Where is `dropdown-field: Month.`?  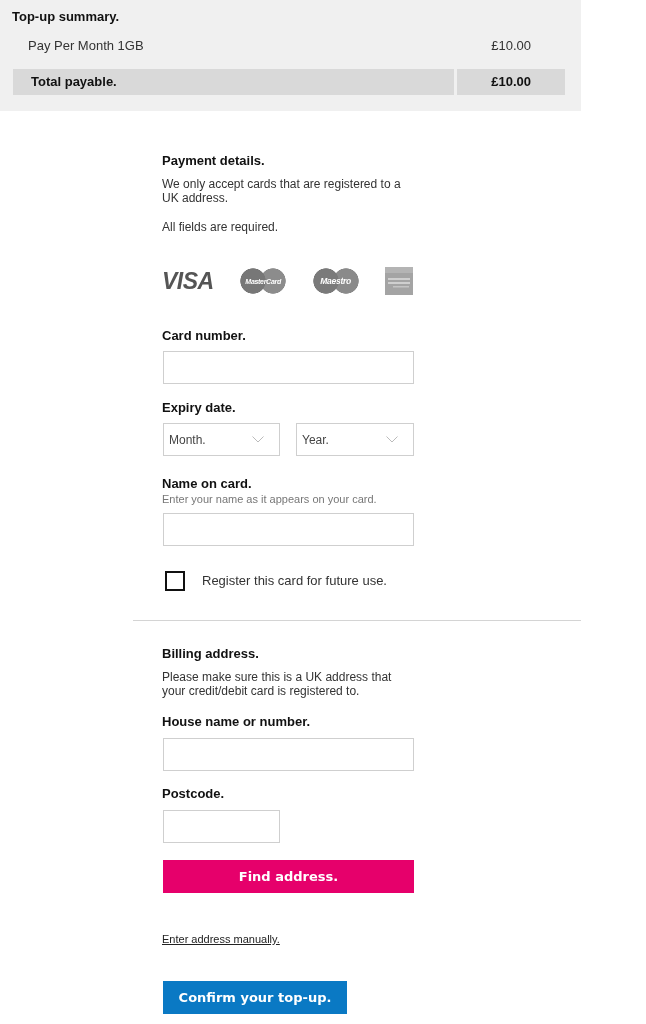 dropdown-field: Month. is located at coordinates (221, 439).